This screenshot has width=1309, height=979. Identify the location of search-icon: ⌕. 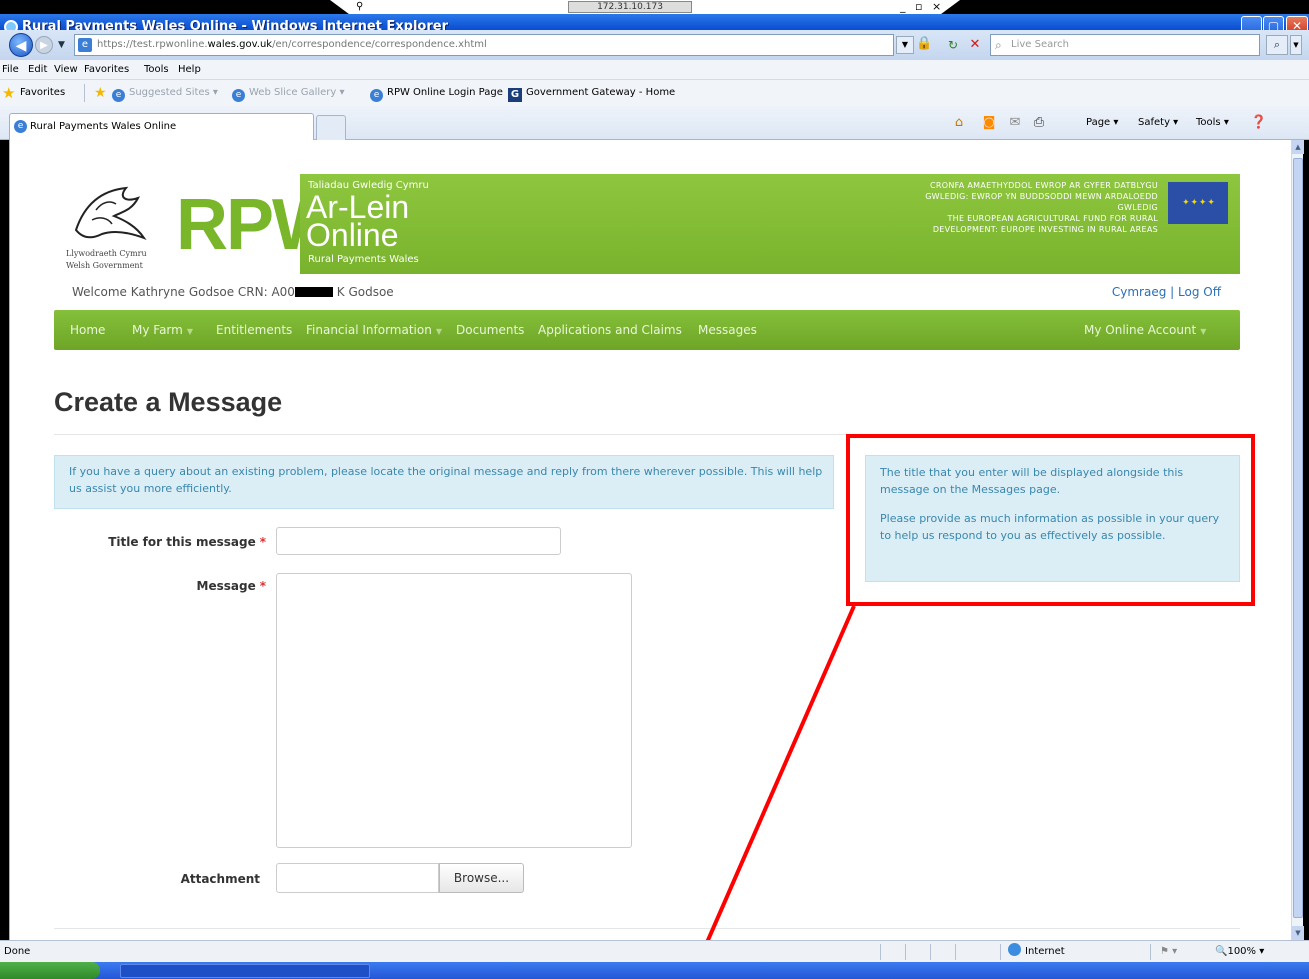
(1277, 45).